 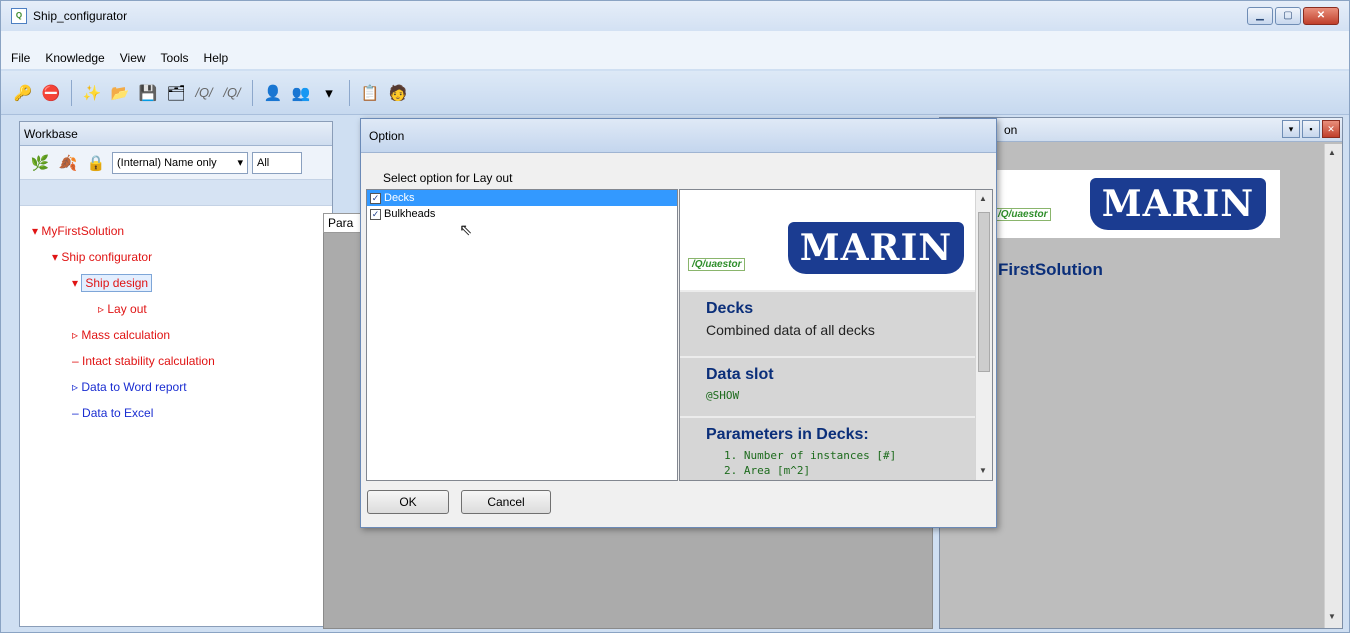 I want to click on menu-bar: File Knowledge View Tools Help, so click(x=675, y=58).